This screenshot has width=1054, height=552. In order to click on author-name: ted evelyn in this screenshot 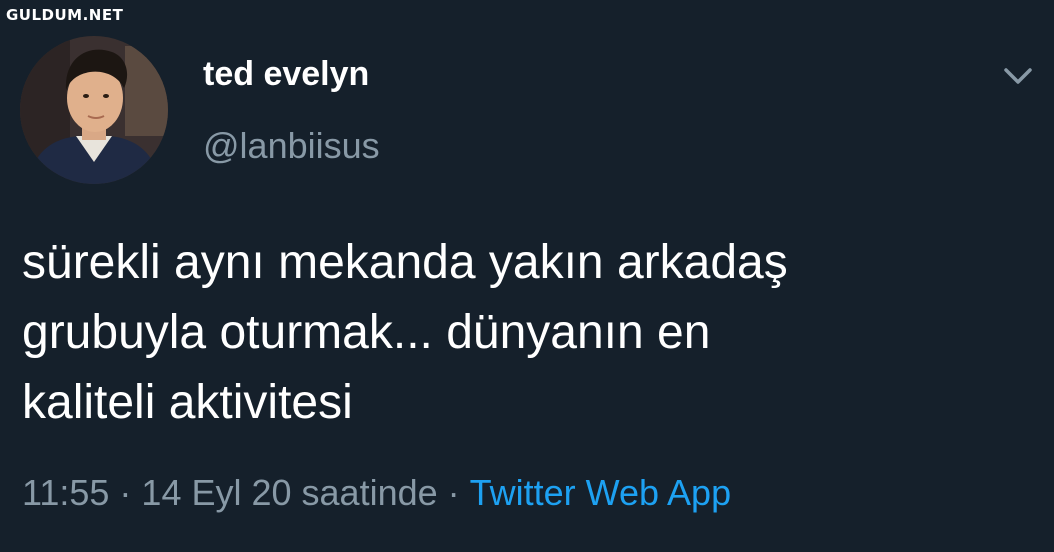, I will do `click(286, 74)`.